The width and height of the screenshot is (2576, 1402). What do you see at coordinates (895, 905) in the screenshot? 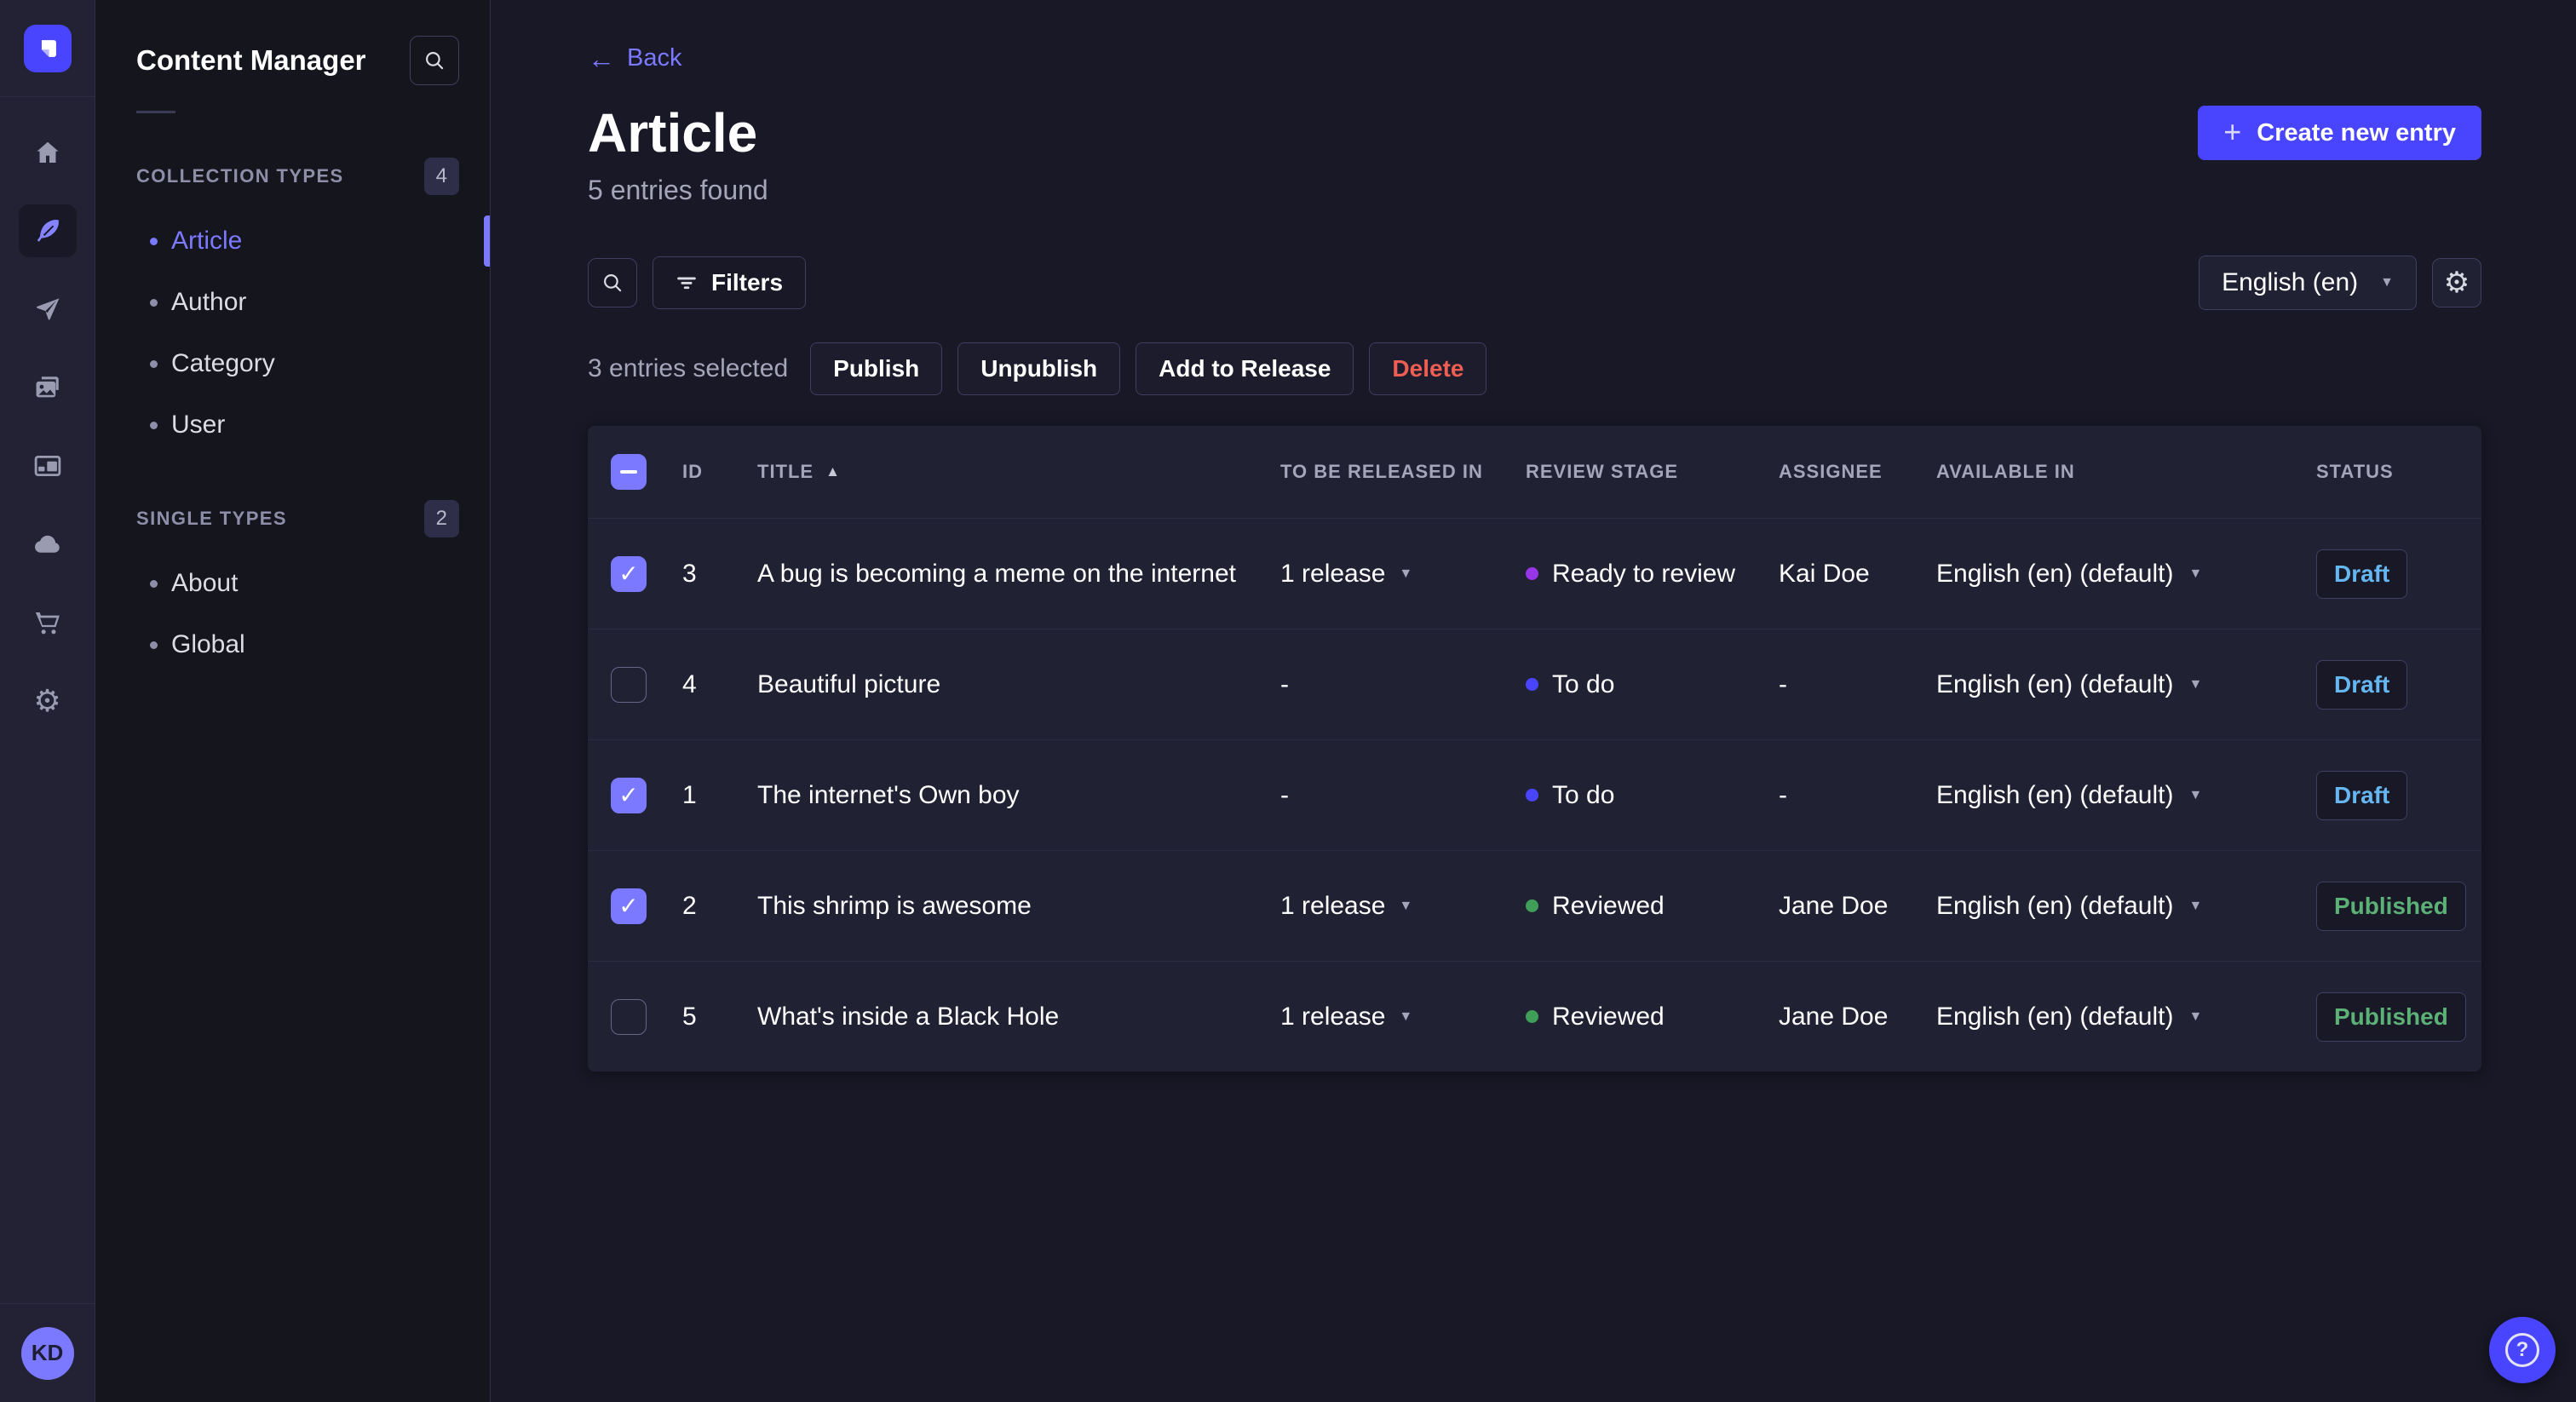
I see `cell-title: This shrimp is awesome` at bounding box center [895, 905].